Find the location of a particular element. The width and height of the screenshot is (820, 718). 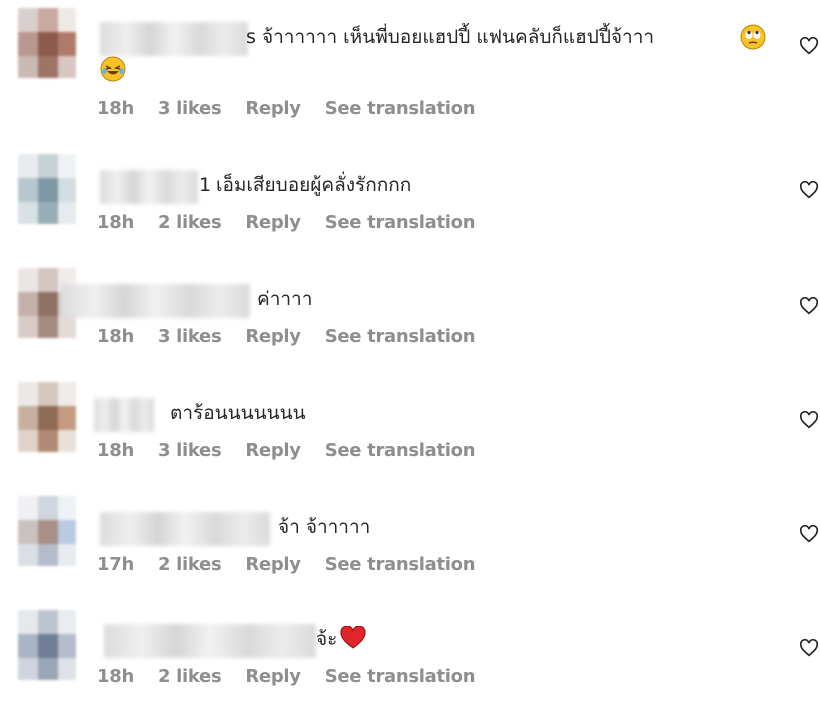

laughing-tears-emoji is located at coordinates (113, 71).